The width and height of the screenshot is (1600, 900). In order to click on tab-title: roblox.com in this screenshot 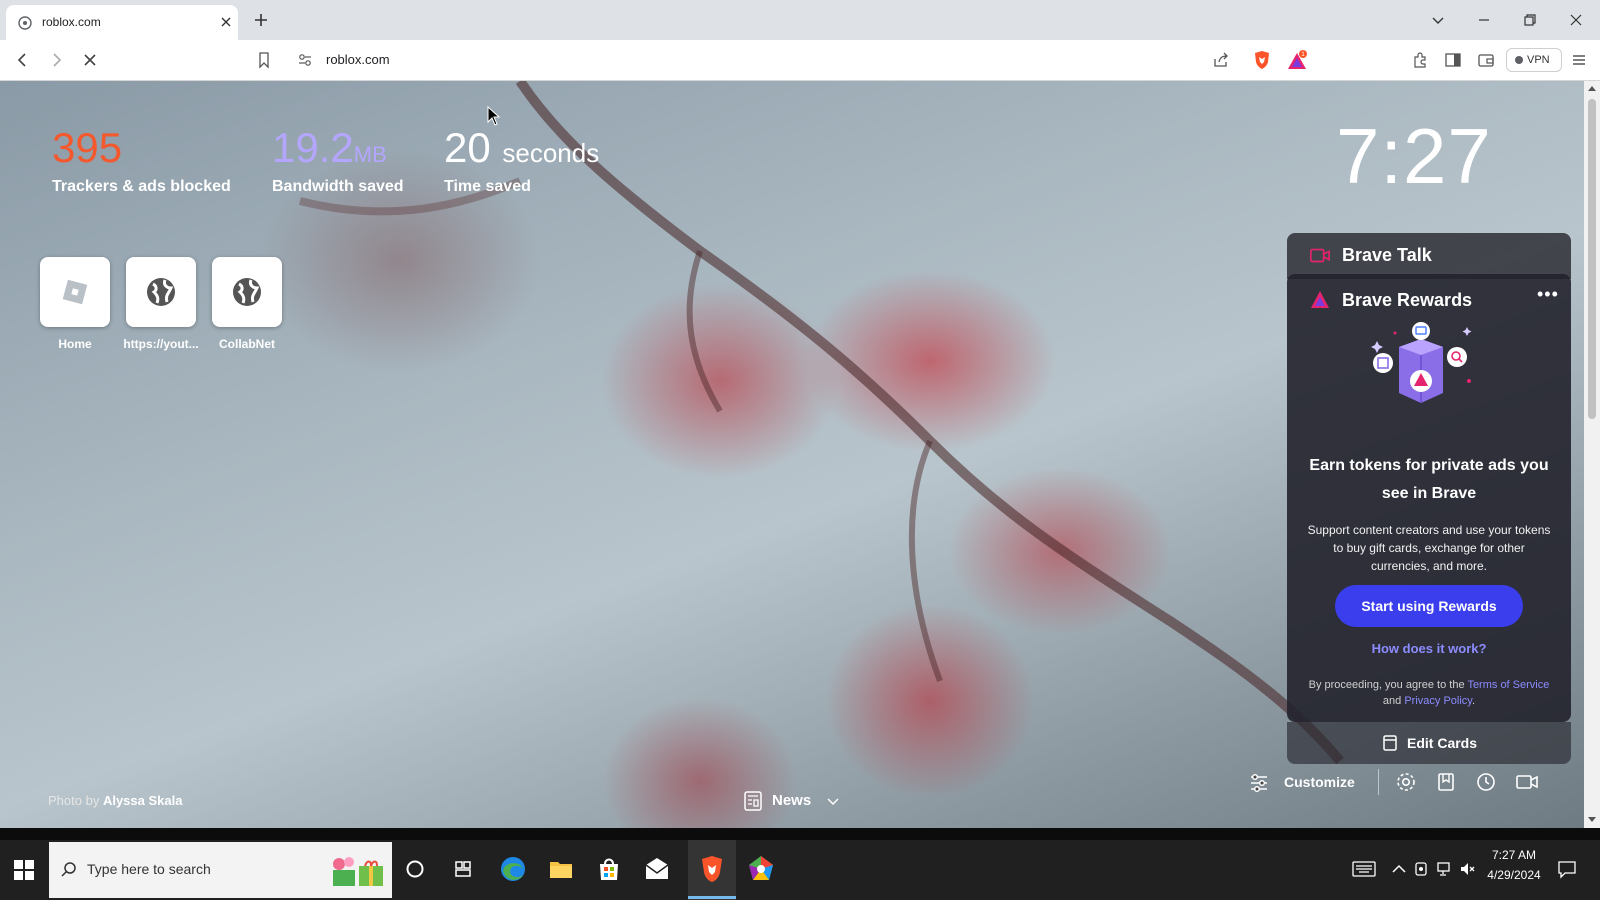, I will do `click(71, 22)`.